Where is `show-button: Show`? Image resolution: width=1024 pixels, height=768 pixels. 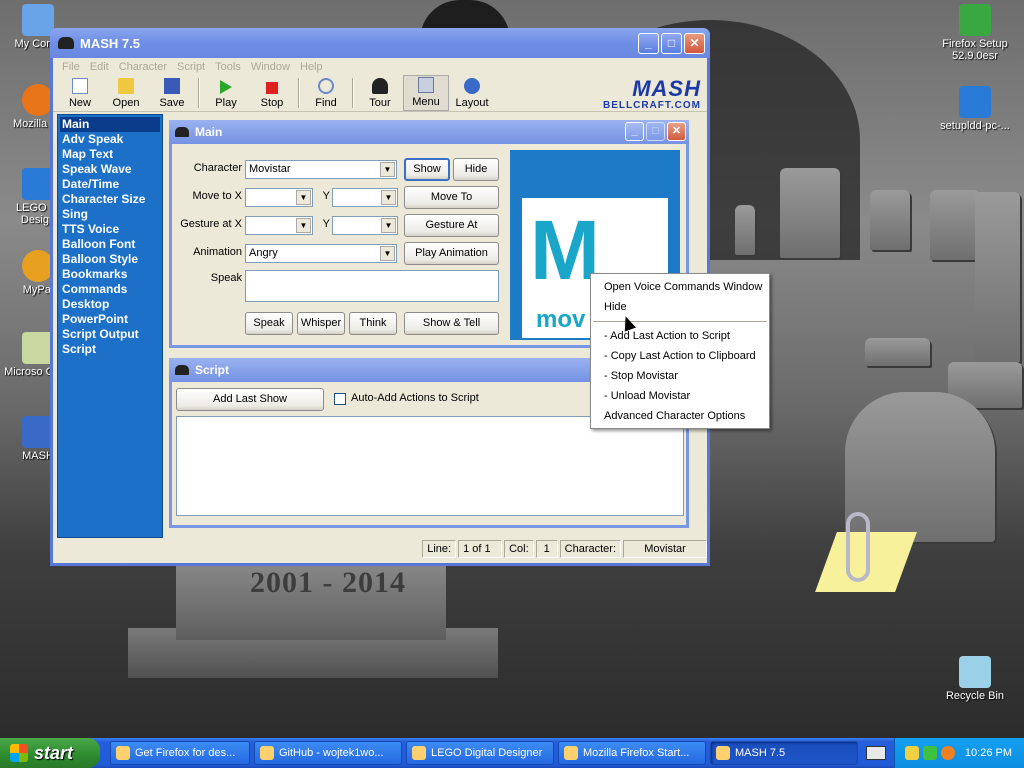
show-button: Show is located at coordinates (427, 169).